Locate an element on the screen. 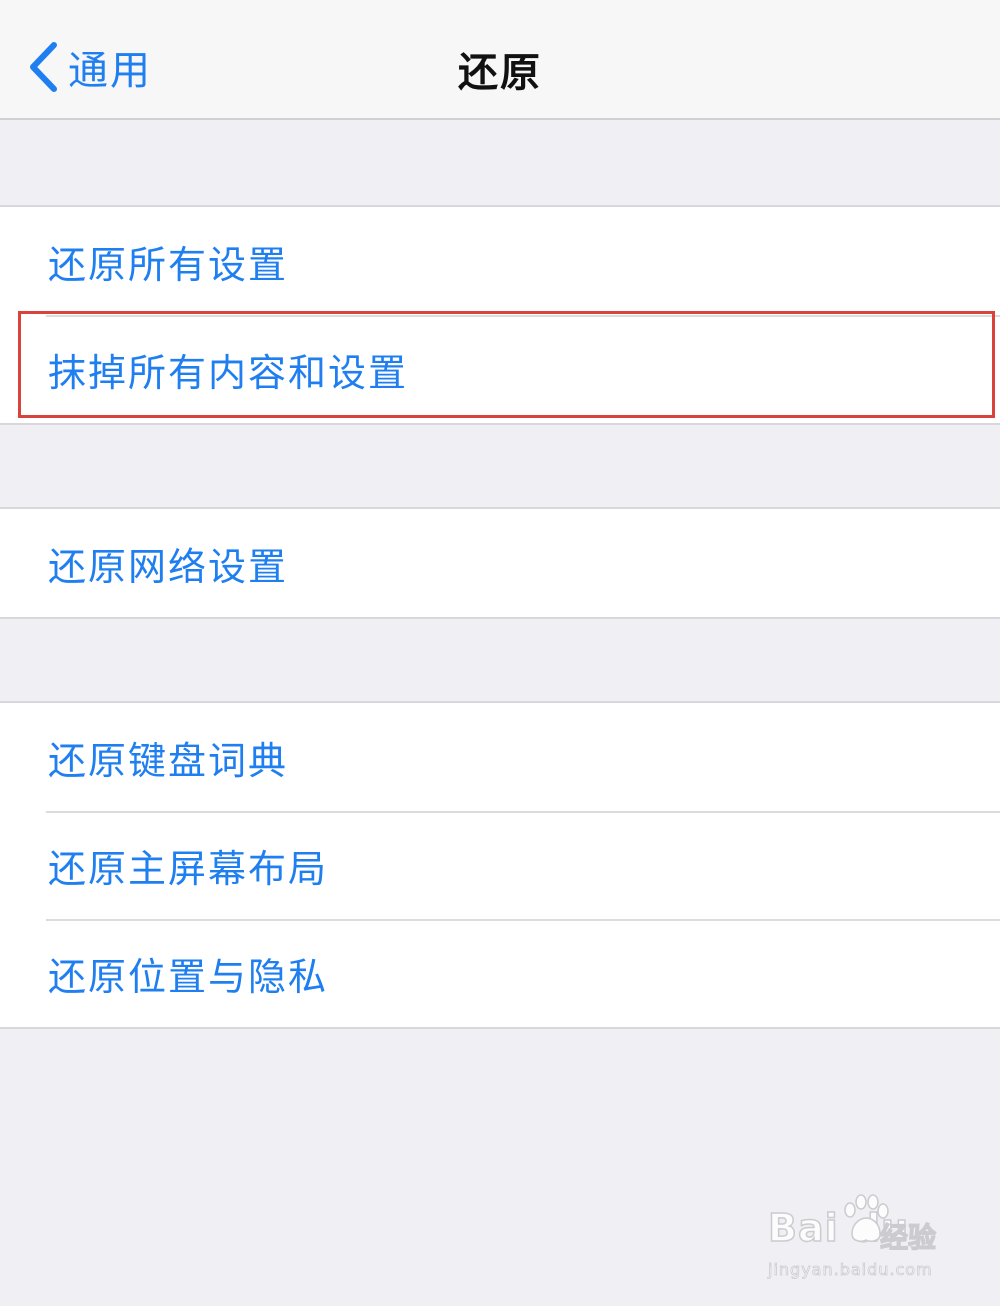 Image resolution: width=1000 pixels, height=1306 pixels. navigation-bar: 通用 还原 is located at coordinates (500, 60).